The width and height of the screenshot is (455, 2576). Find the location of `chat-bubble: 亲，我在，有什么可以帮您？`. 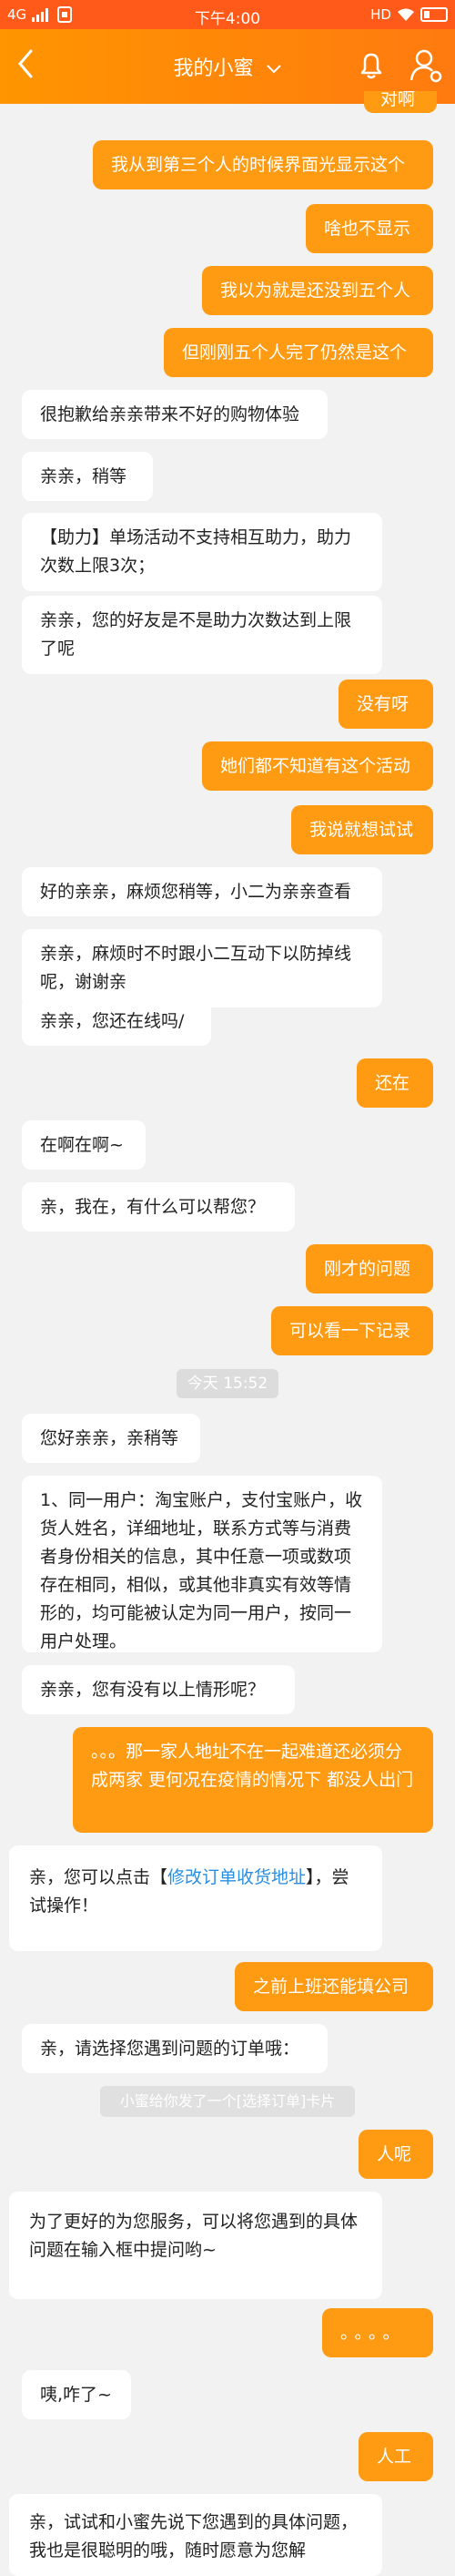

chat-bubble: 亲，我在，有什么可以帮您？ is located at coordinates (159, 1207).